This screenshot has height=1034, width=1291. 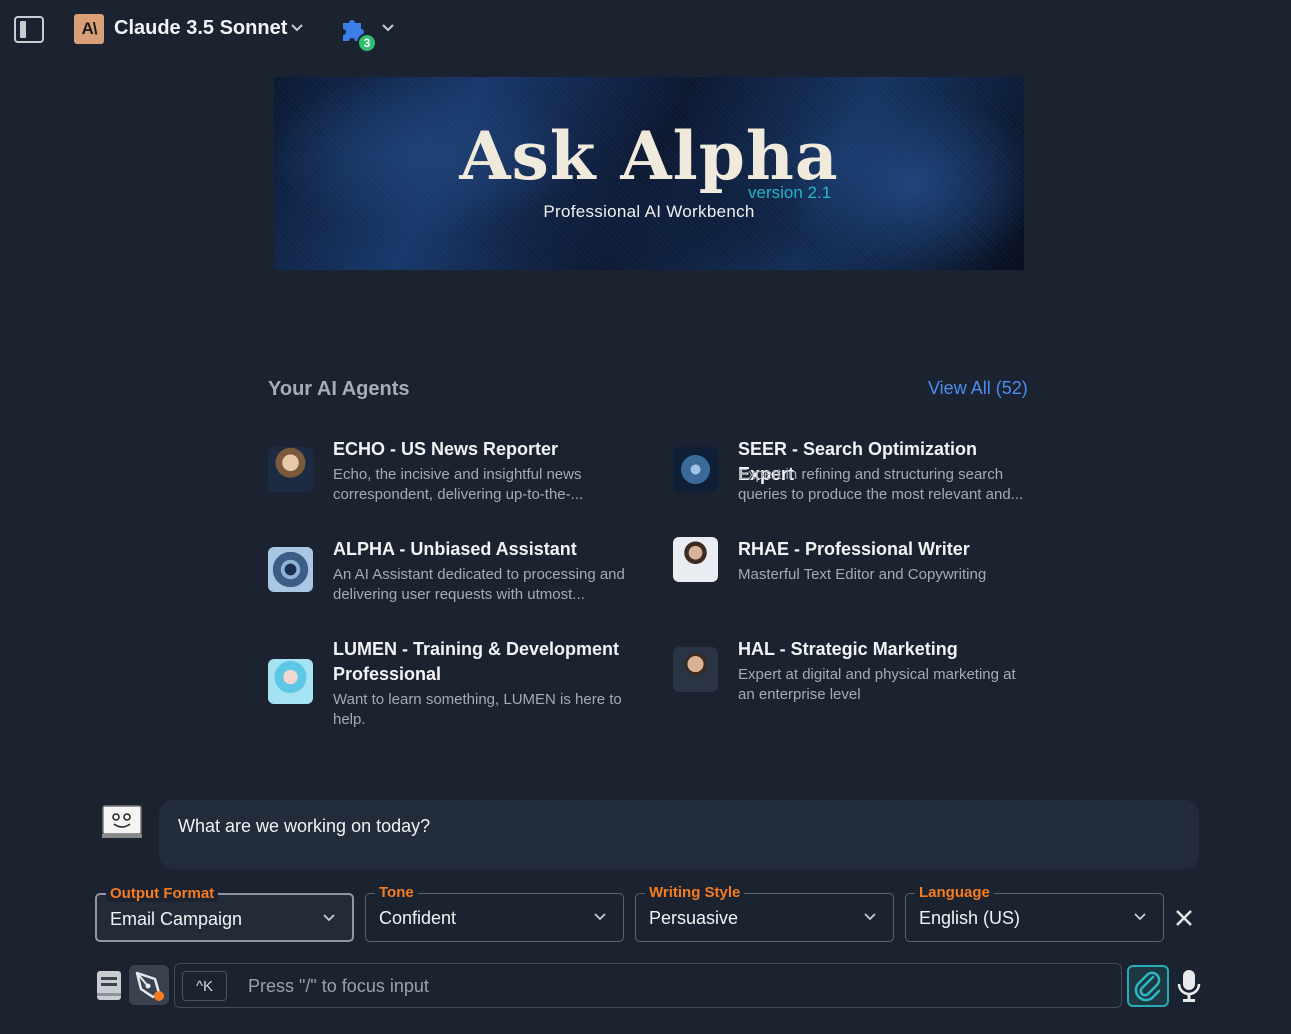 I want to click on writing-style-label: Writing Style, so click(x=695, y=892).